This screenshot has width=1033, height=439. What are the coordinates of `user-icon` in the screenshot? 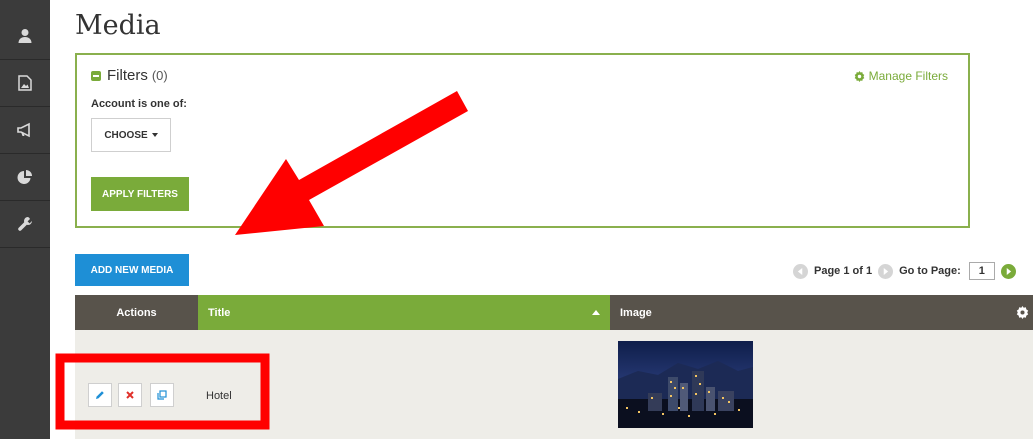 It's located at (25, 36).